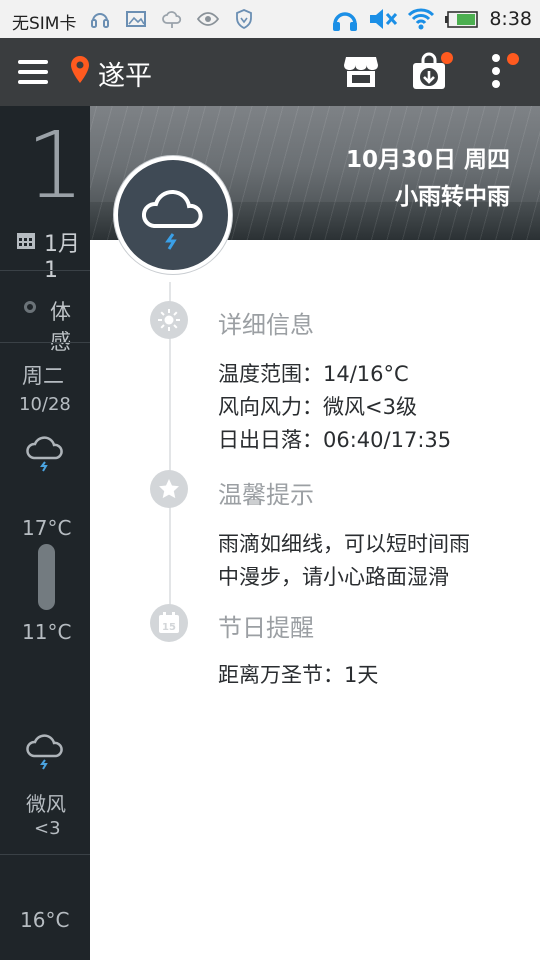 This screenshot has height=960, width=540. I want to click on forecast-low: 11°C, so click(47, 632).